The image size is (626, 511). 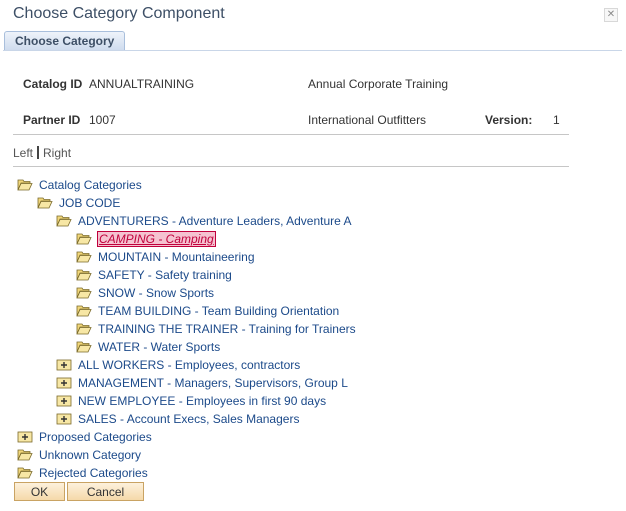 What do you see at coordinates (42, 153) in the screenshot?
I see `orientation-toggle: Left Right` at bounding box center [42, 153].